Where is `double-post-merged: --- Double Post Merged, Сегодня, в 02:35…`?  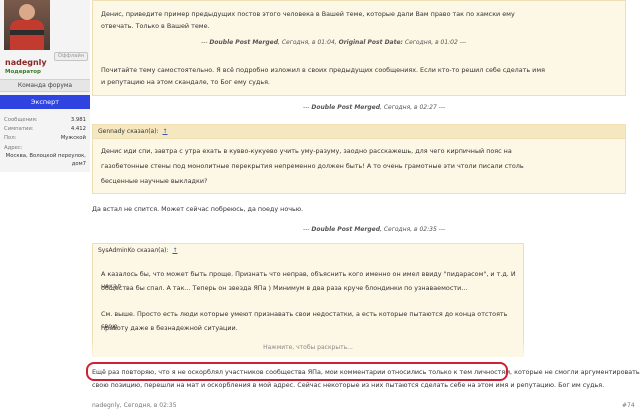
double-post-merged: --- Double Post Merged, Сегодня, в 02:35… is located at coordinates (374, 229).